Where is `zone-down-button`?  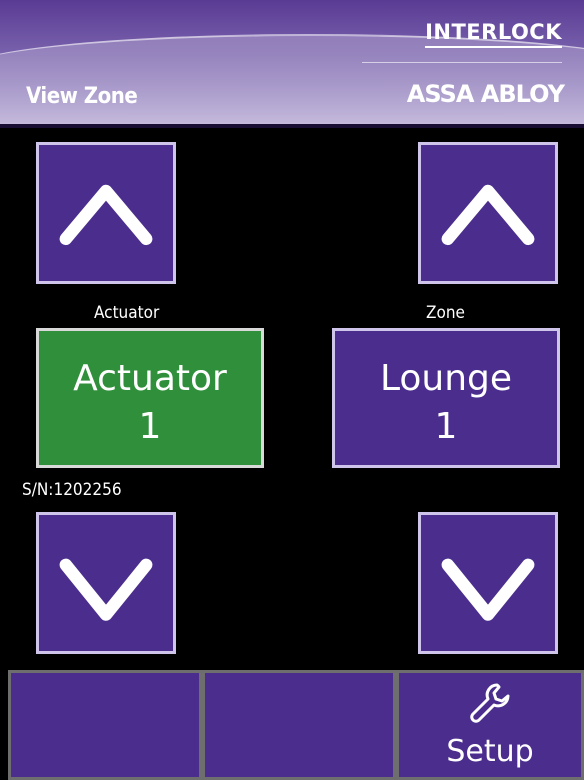 zone-down-button is located at coordinates (488, 583).